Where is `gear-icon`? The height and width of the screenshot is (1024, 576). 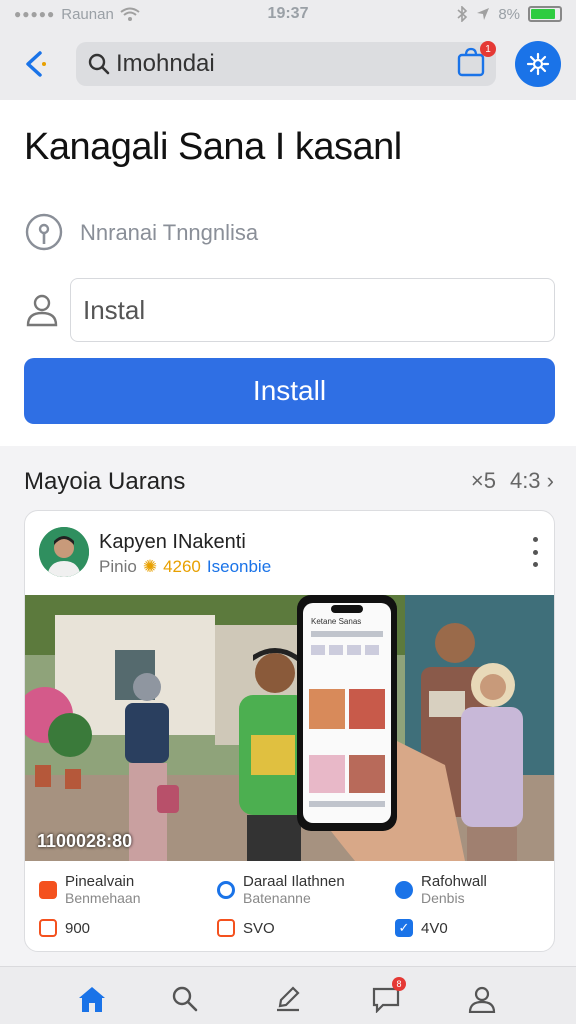
gear-icon is located at coordinates (538, 64).